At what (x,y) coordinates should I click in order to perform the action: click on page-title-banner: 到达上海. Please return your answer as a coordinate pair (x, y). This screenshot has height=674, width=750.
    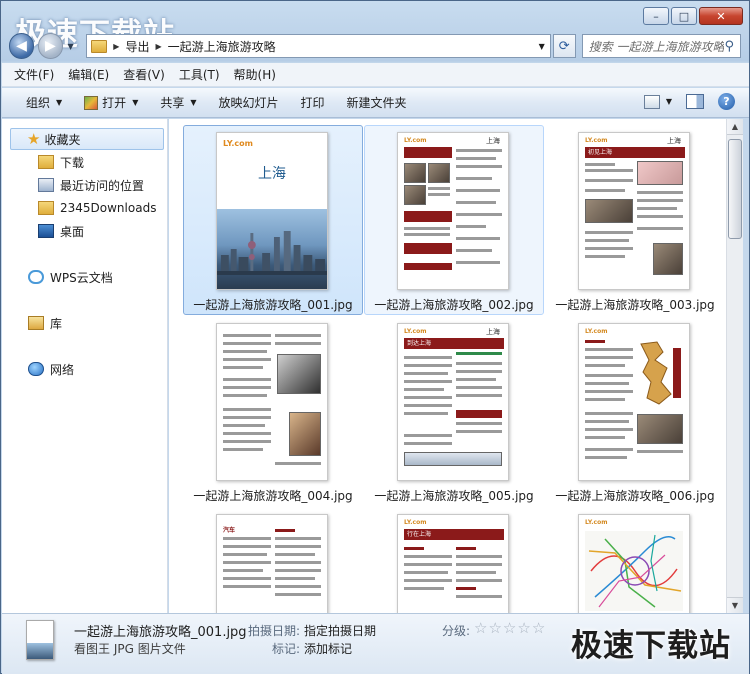
    Looking at the image, I should click on (454, 343).